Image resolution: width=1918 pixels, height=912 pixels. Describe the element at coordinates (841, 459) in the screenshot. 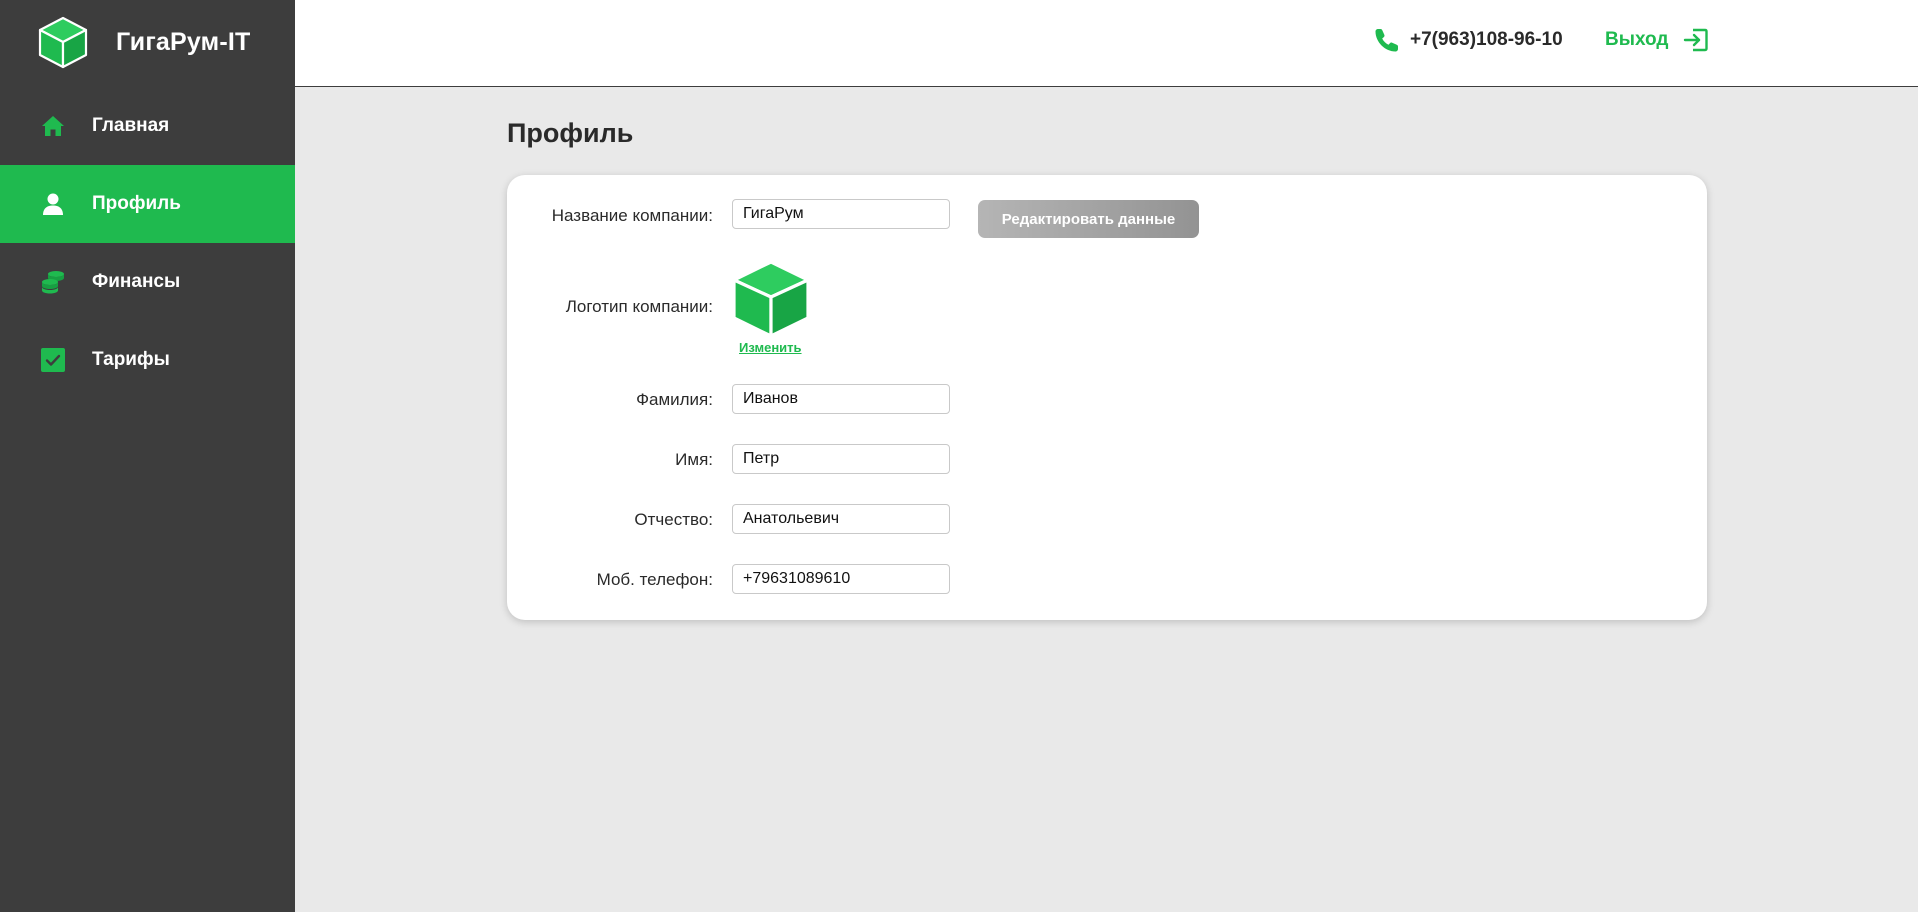

I see `first-name-field` at that location.